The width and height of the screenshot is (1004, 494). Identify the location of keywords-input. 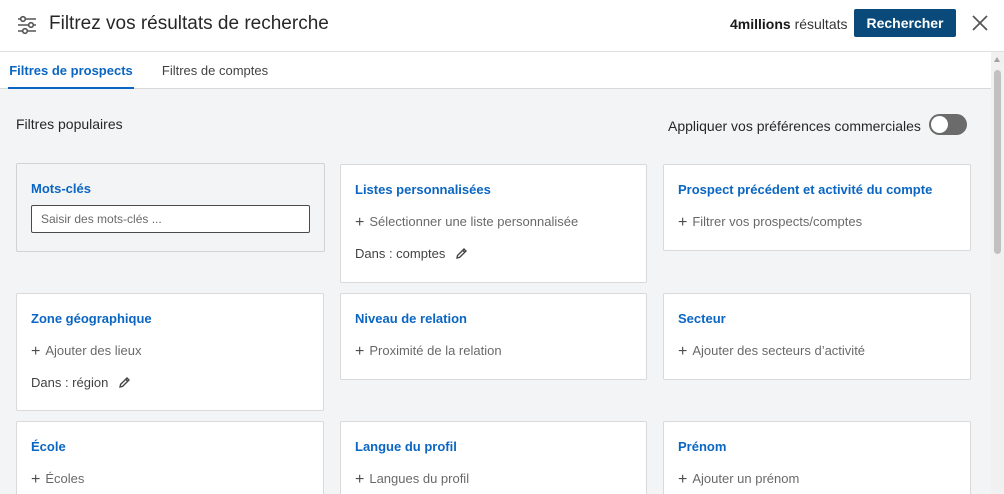
(170, 219).